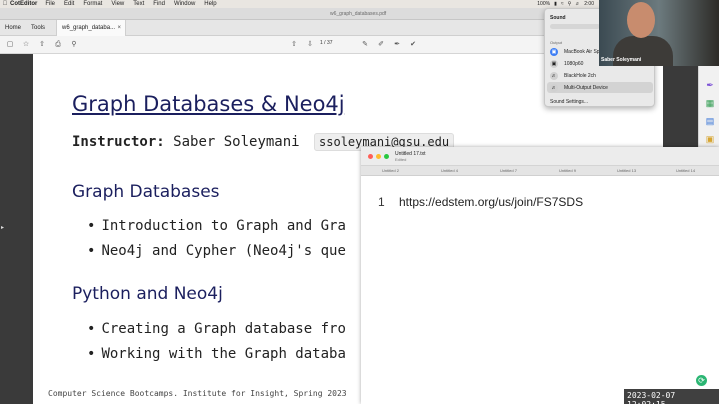  Describe the element at coordinates (390, 170) in the screenshot. I see `editor-tab: Untitled 2` at that location.